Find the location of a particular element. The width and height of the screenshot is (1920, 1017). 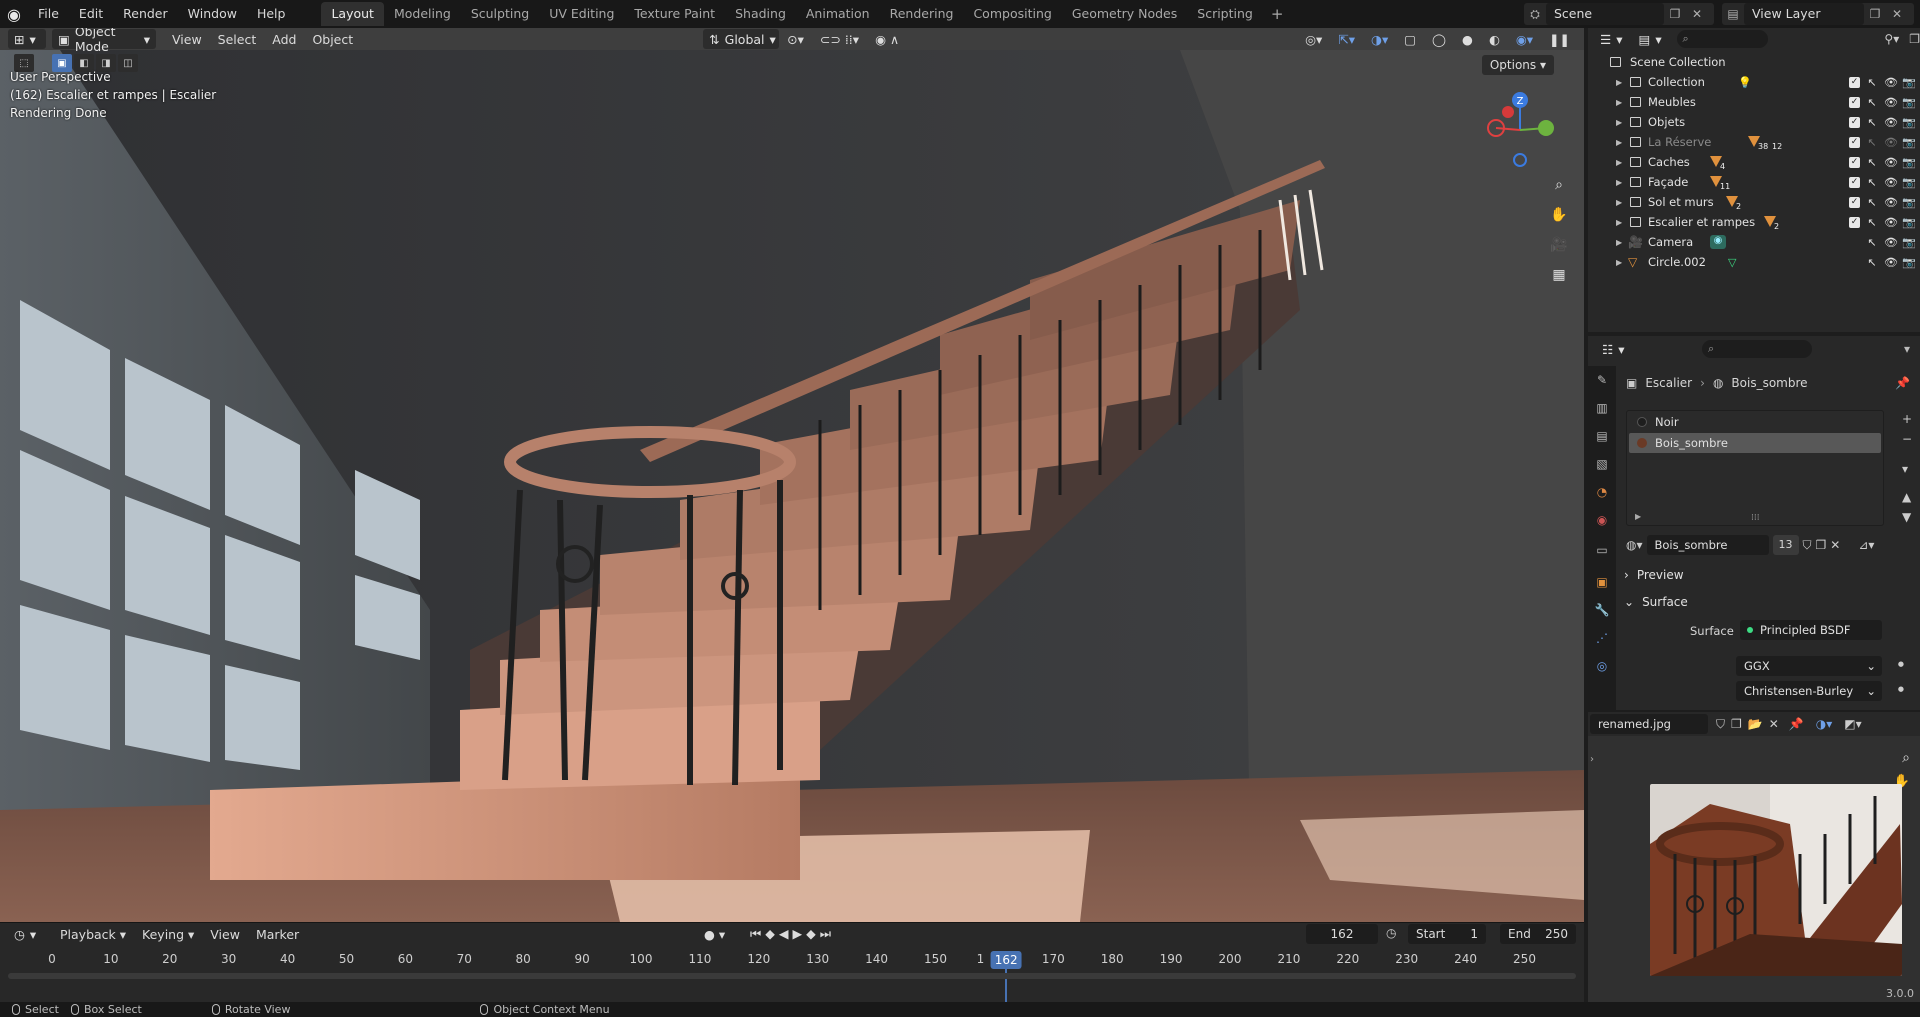

menu-window: Window is located at coordinates (212, 14).